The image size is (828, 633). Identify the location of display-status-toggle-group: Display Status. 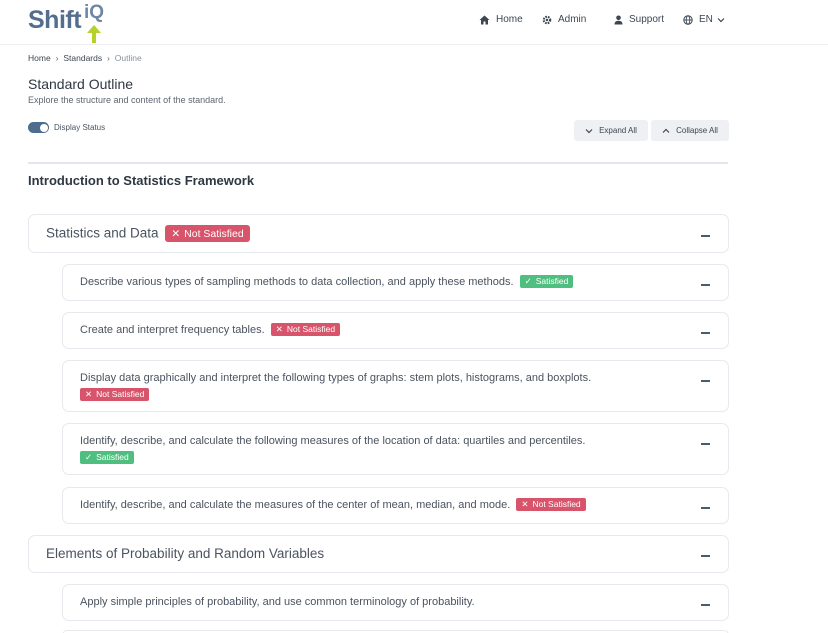
(66, 127).